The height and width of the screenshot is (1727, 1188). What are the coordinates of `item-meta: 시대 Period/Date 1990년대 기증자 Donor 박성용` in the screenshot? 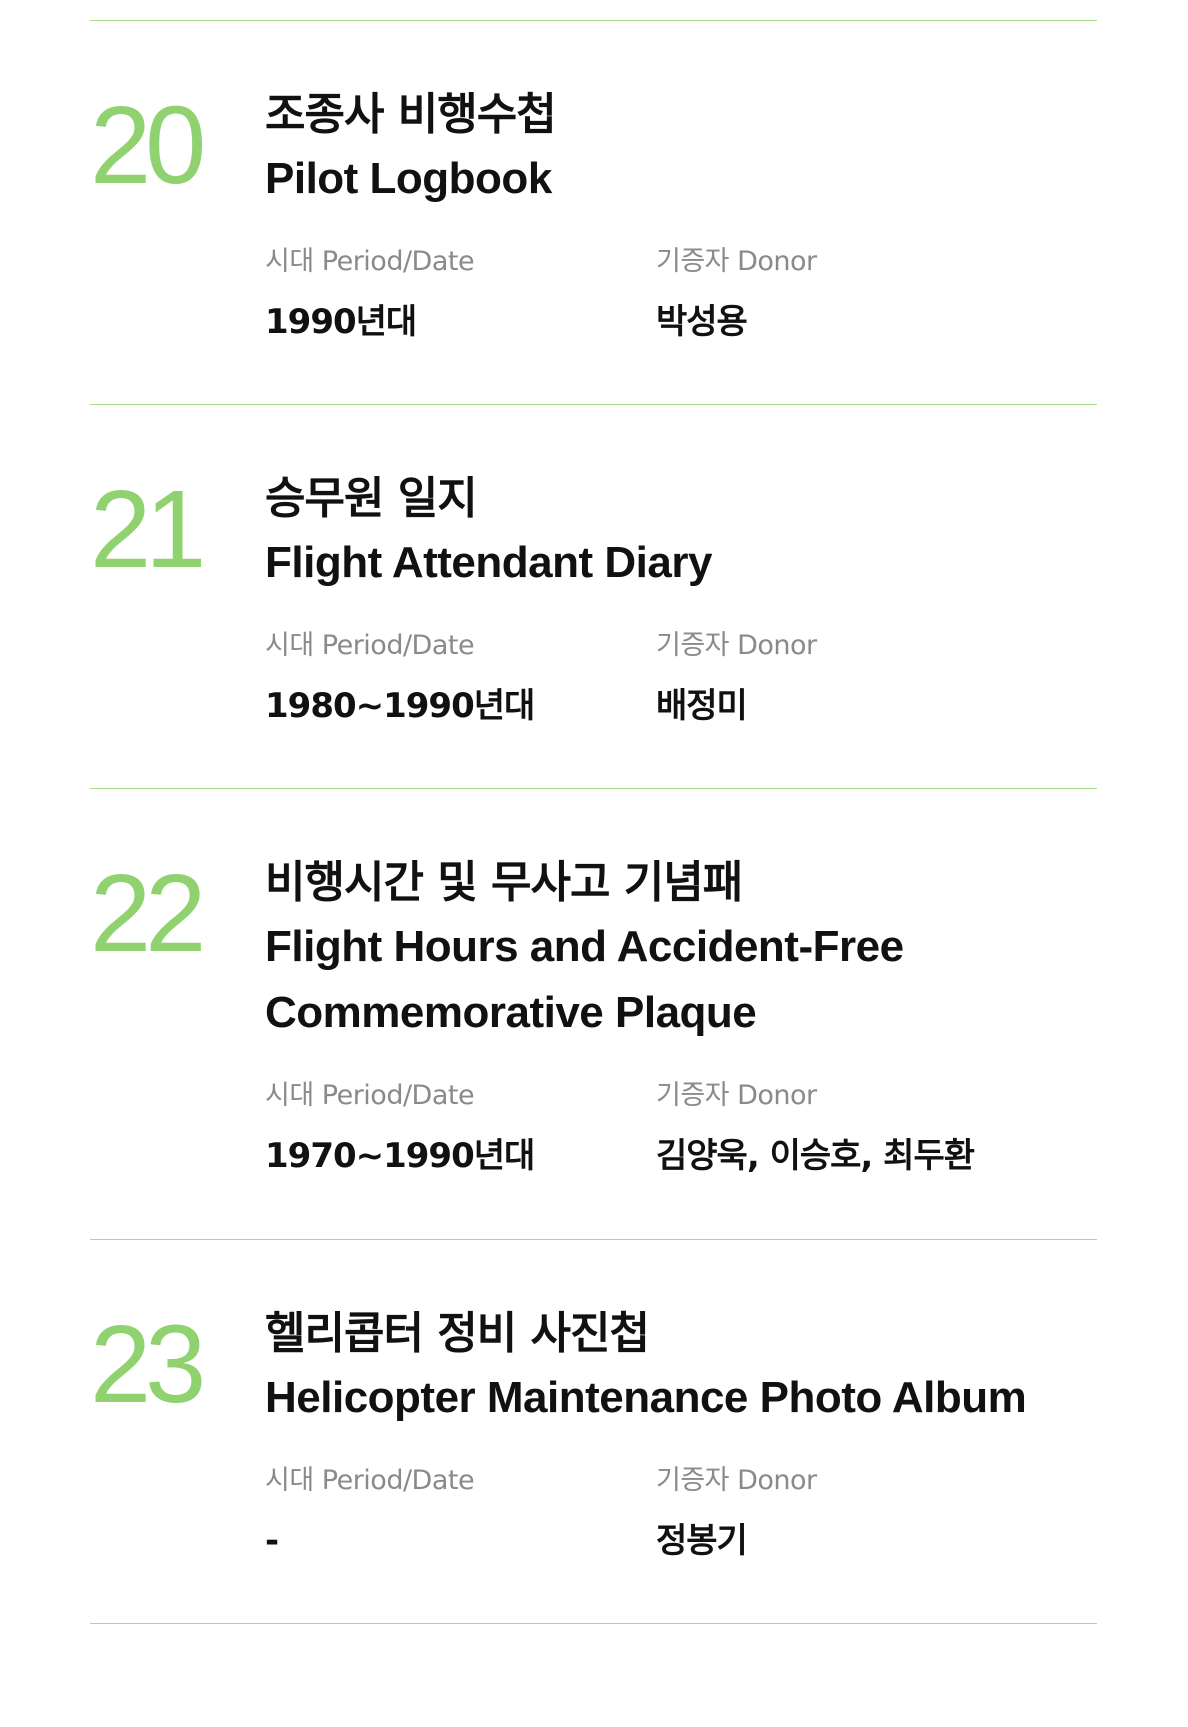 It's located at (675, 297).